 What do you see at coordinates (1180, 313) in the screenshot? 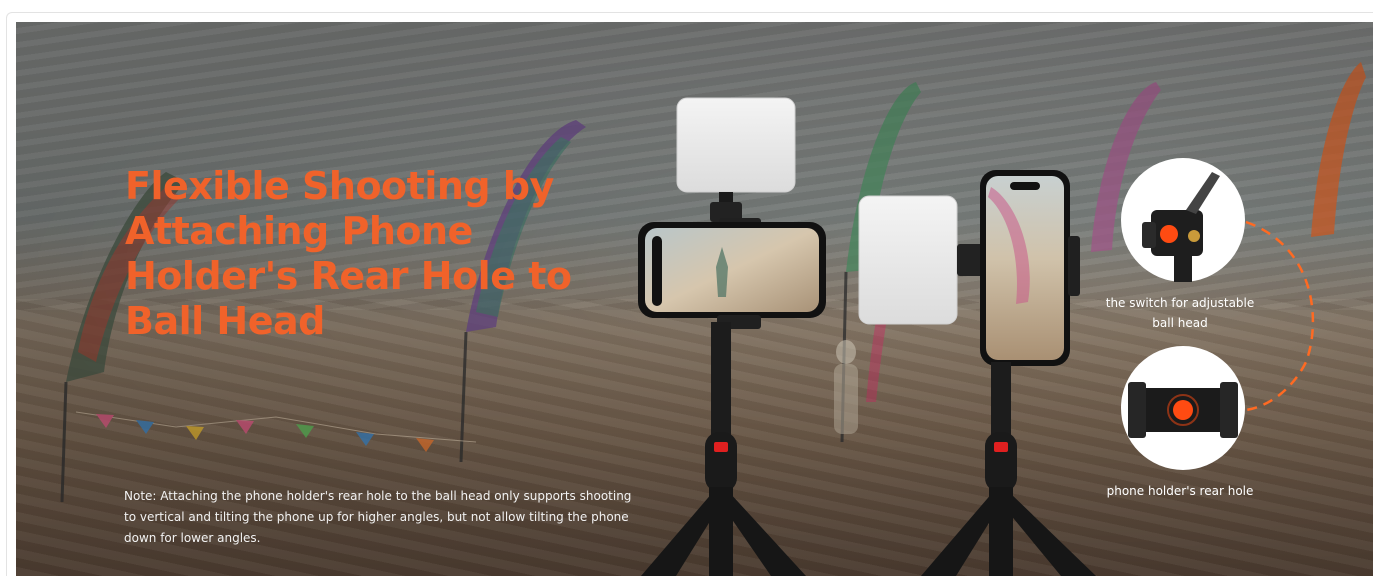
I see `ball-head-switch-caption: the switch for adjustable ball head` at bounding box center [1180, 313].